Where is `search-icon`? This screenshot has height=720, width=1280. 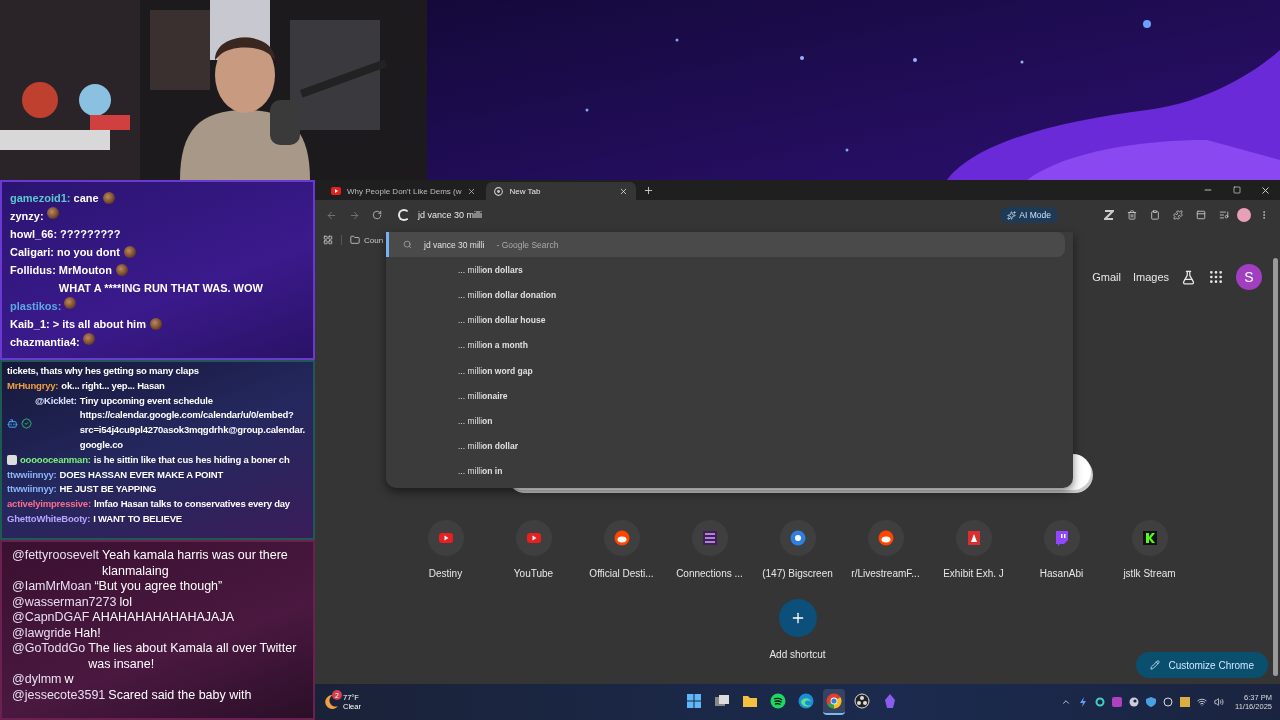
search-icon is located at coordinates (407, 245).